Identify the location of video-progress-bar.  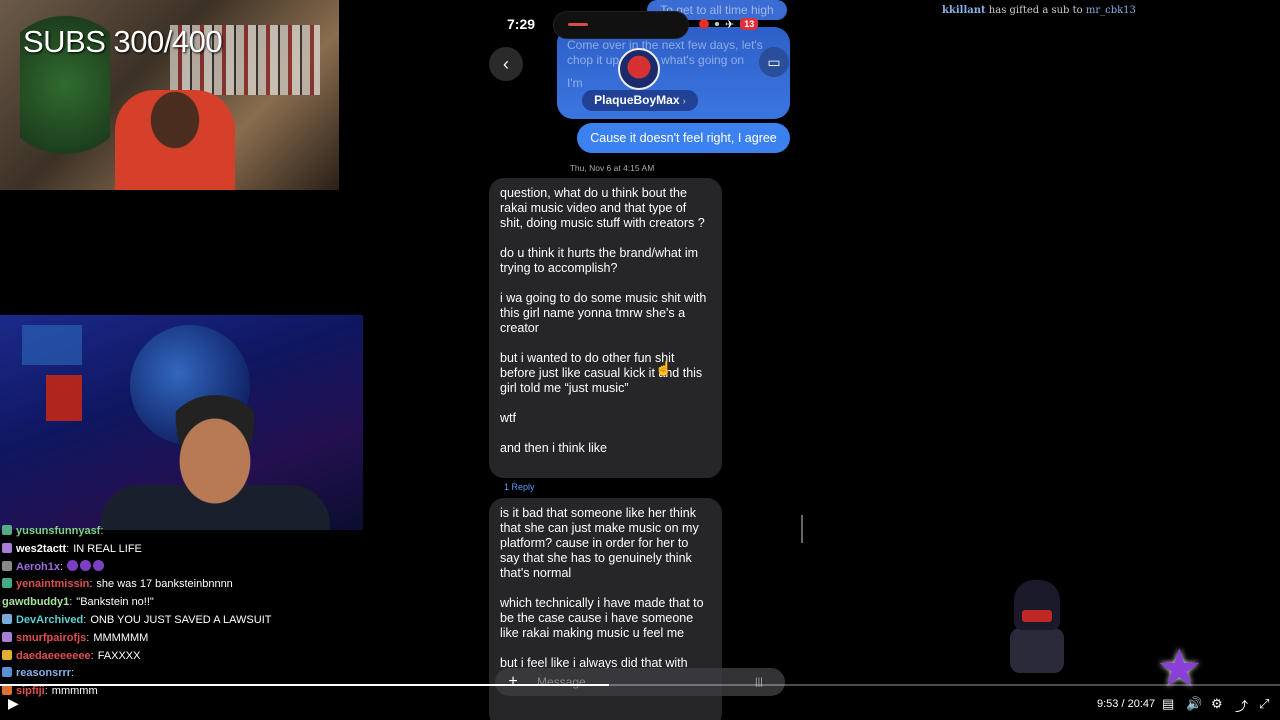
(640, 685).